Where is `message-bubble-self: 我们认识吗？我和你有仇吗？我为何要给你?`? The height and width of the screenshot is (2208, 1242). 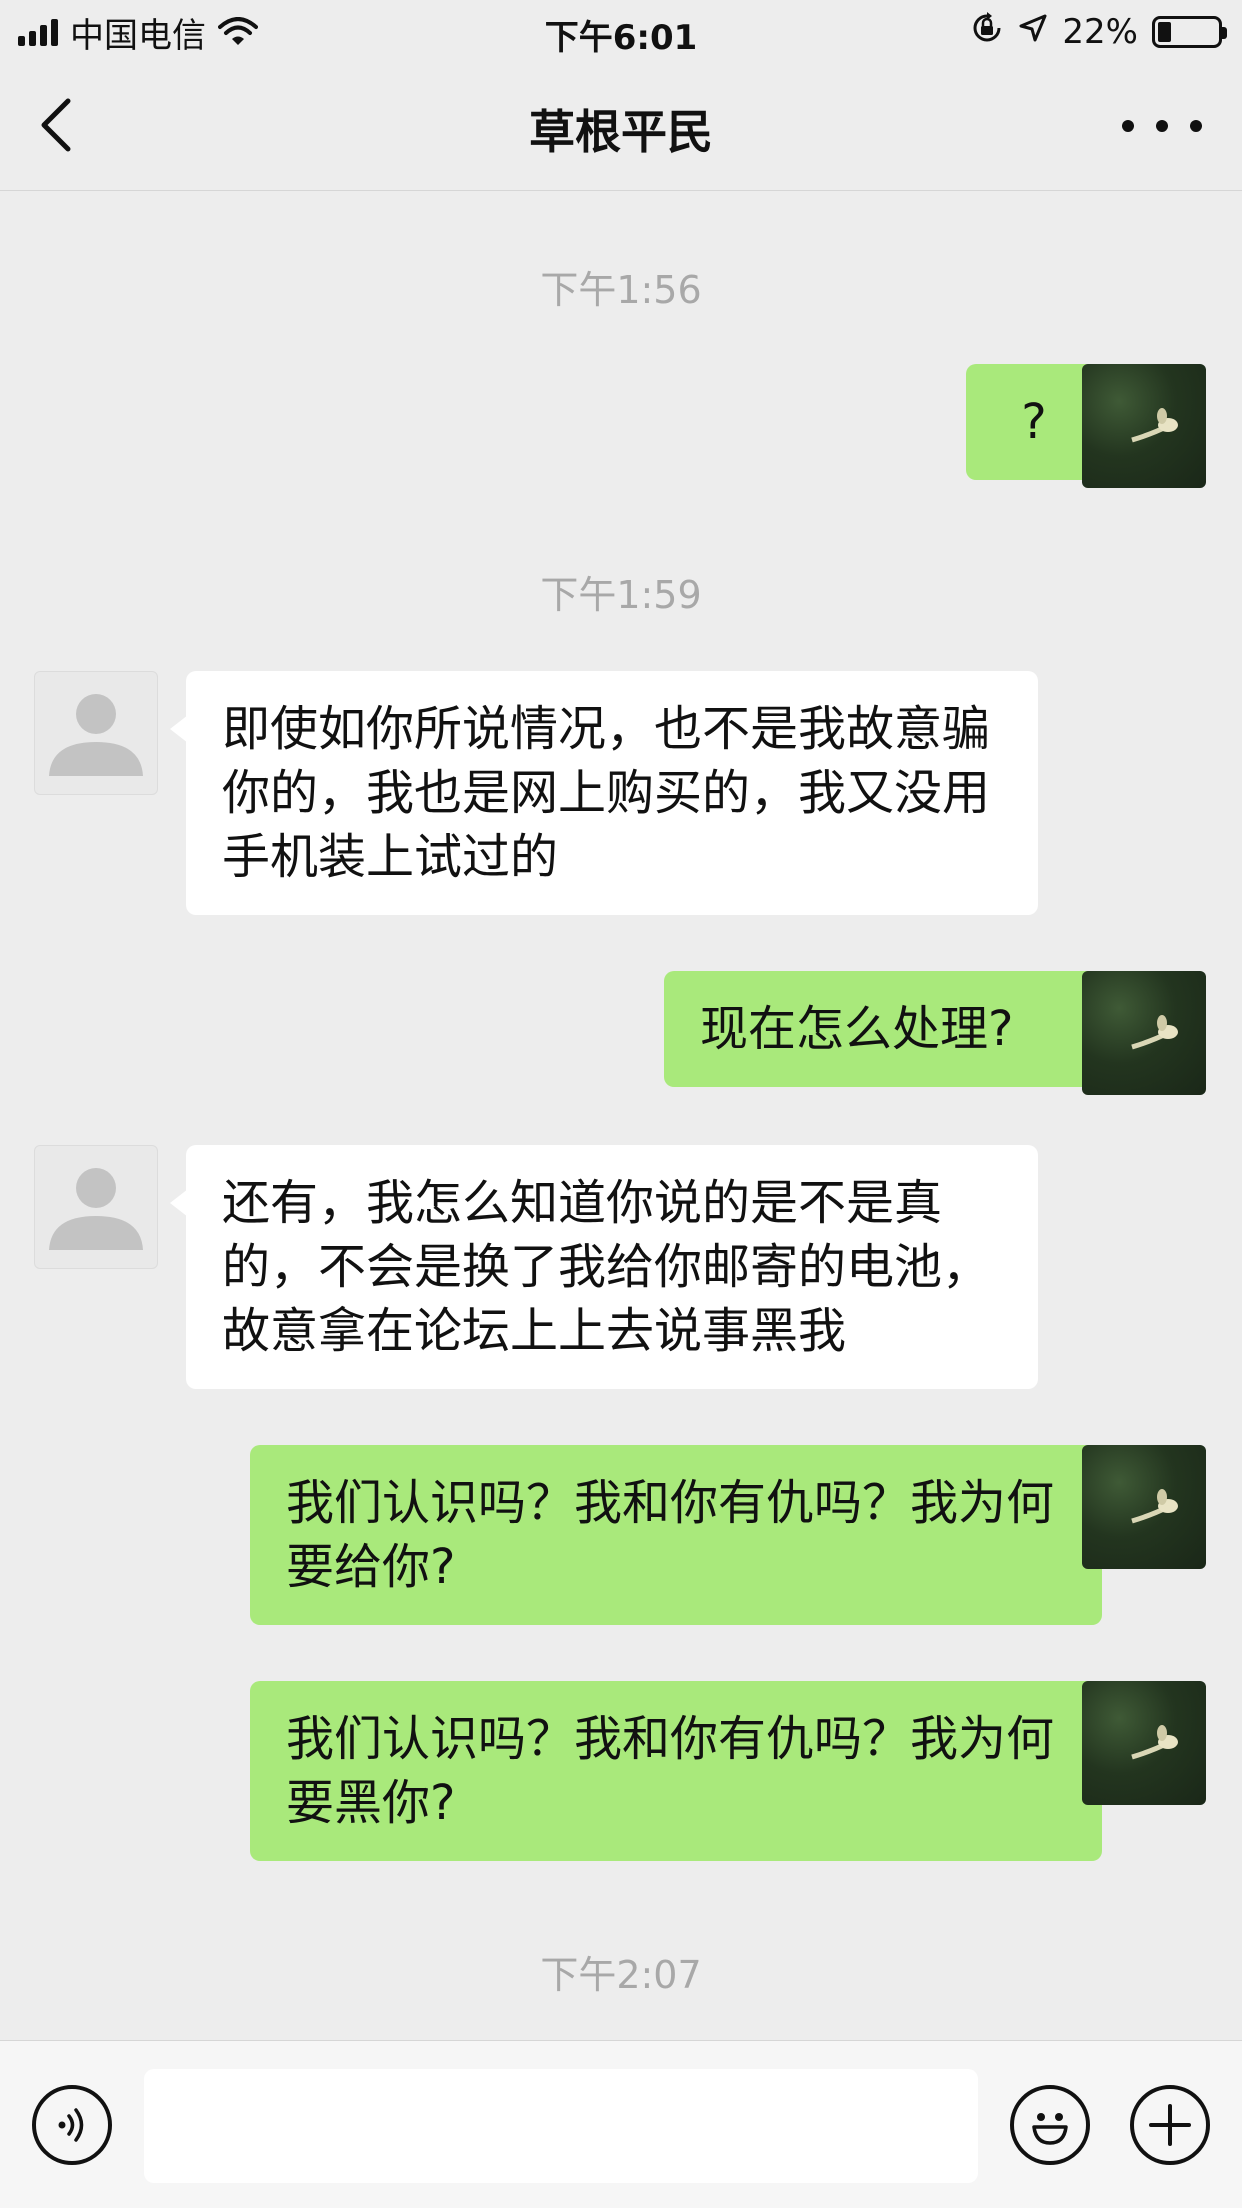 message-bubble-self: 我们认识吗？我和你有仇吗？我为何要给你? is located at coordinates (684, 1535).